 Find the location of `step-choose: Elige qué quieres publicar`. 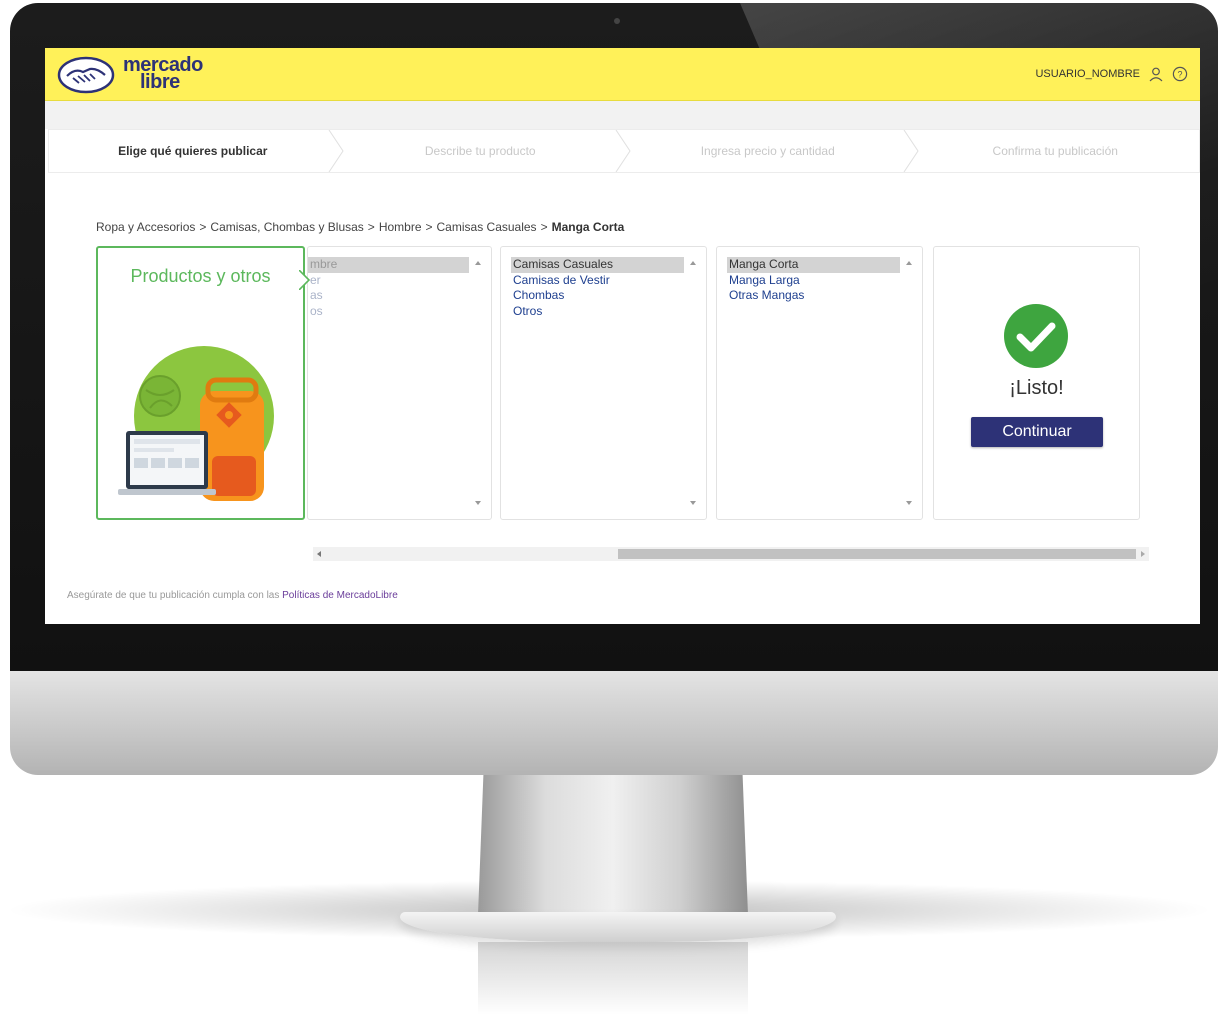

step-choose: Elige qué quieres publicar is located at coordinates (196, 151).